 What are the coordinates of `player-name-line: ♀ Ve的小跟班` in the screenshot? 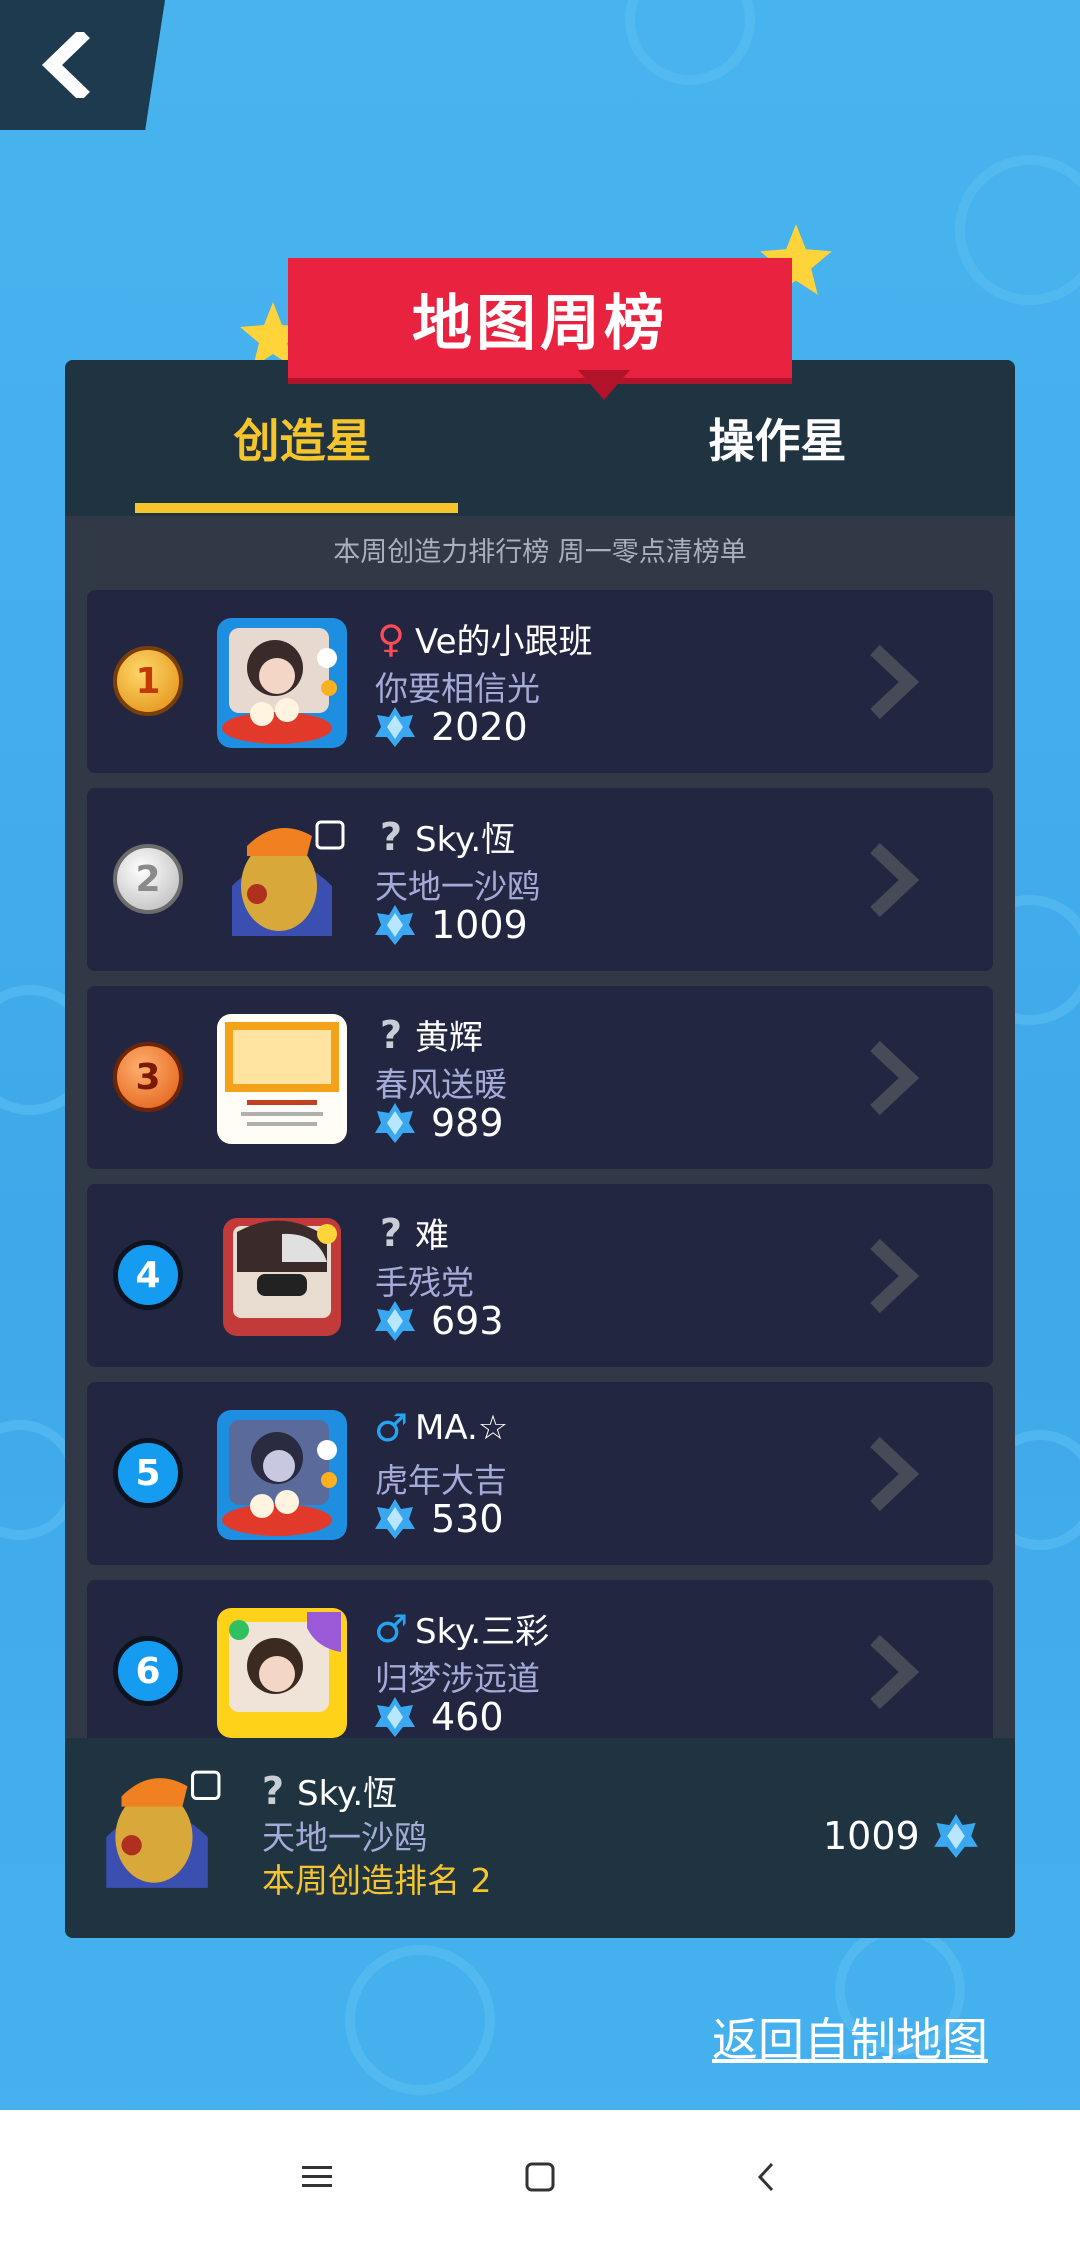 It's located at (483, 638).